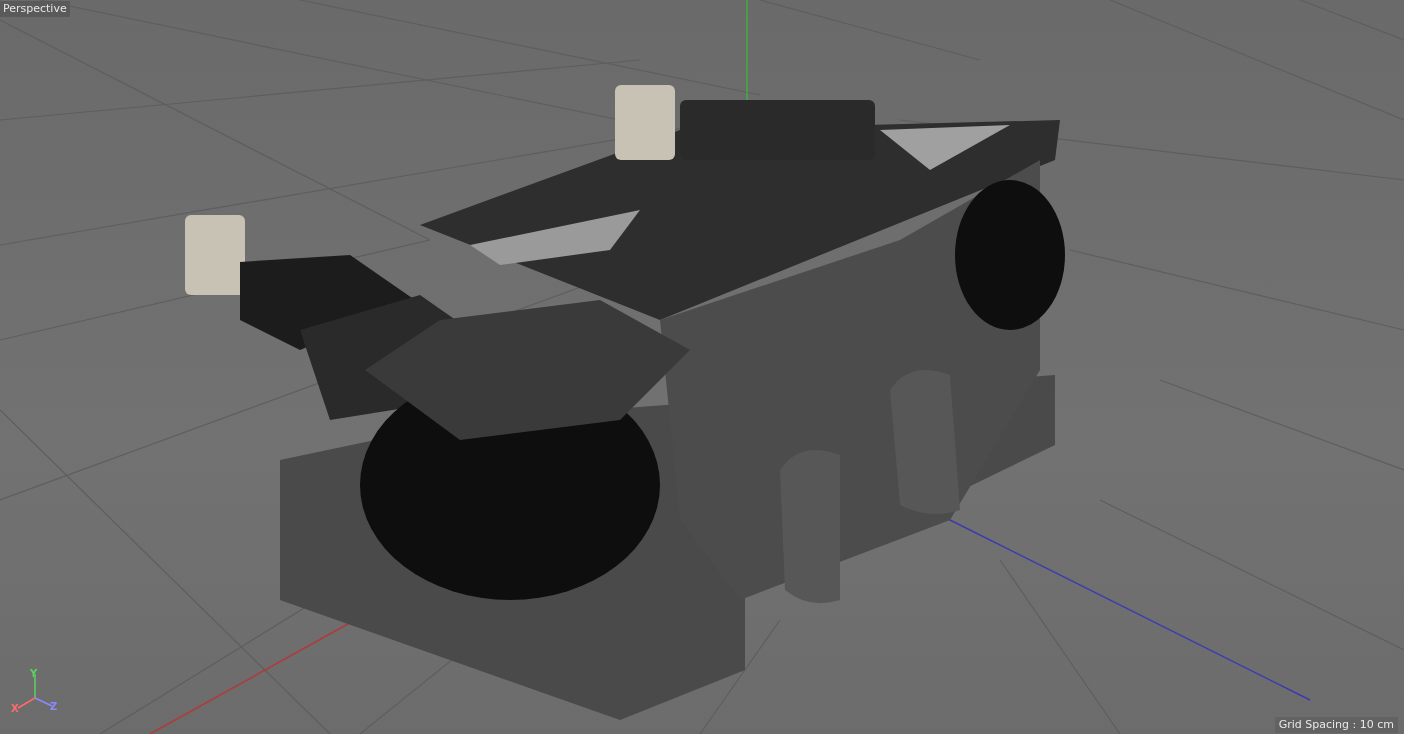 The height and width of the screenshot is (734, 1404). What do you see at coordinates (26, 703) in the screenshot?
I see `x-axis-gizmo-line` at bounding box center [26, 703].